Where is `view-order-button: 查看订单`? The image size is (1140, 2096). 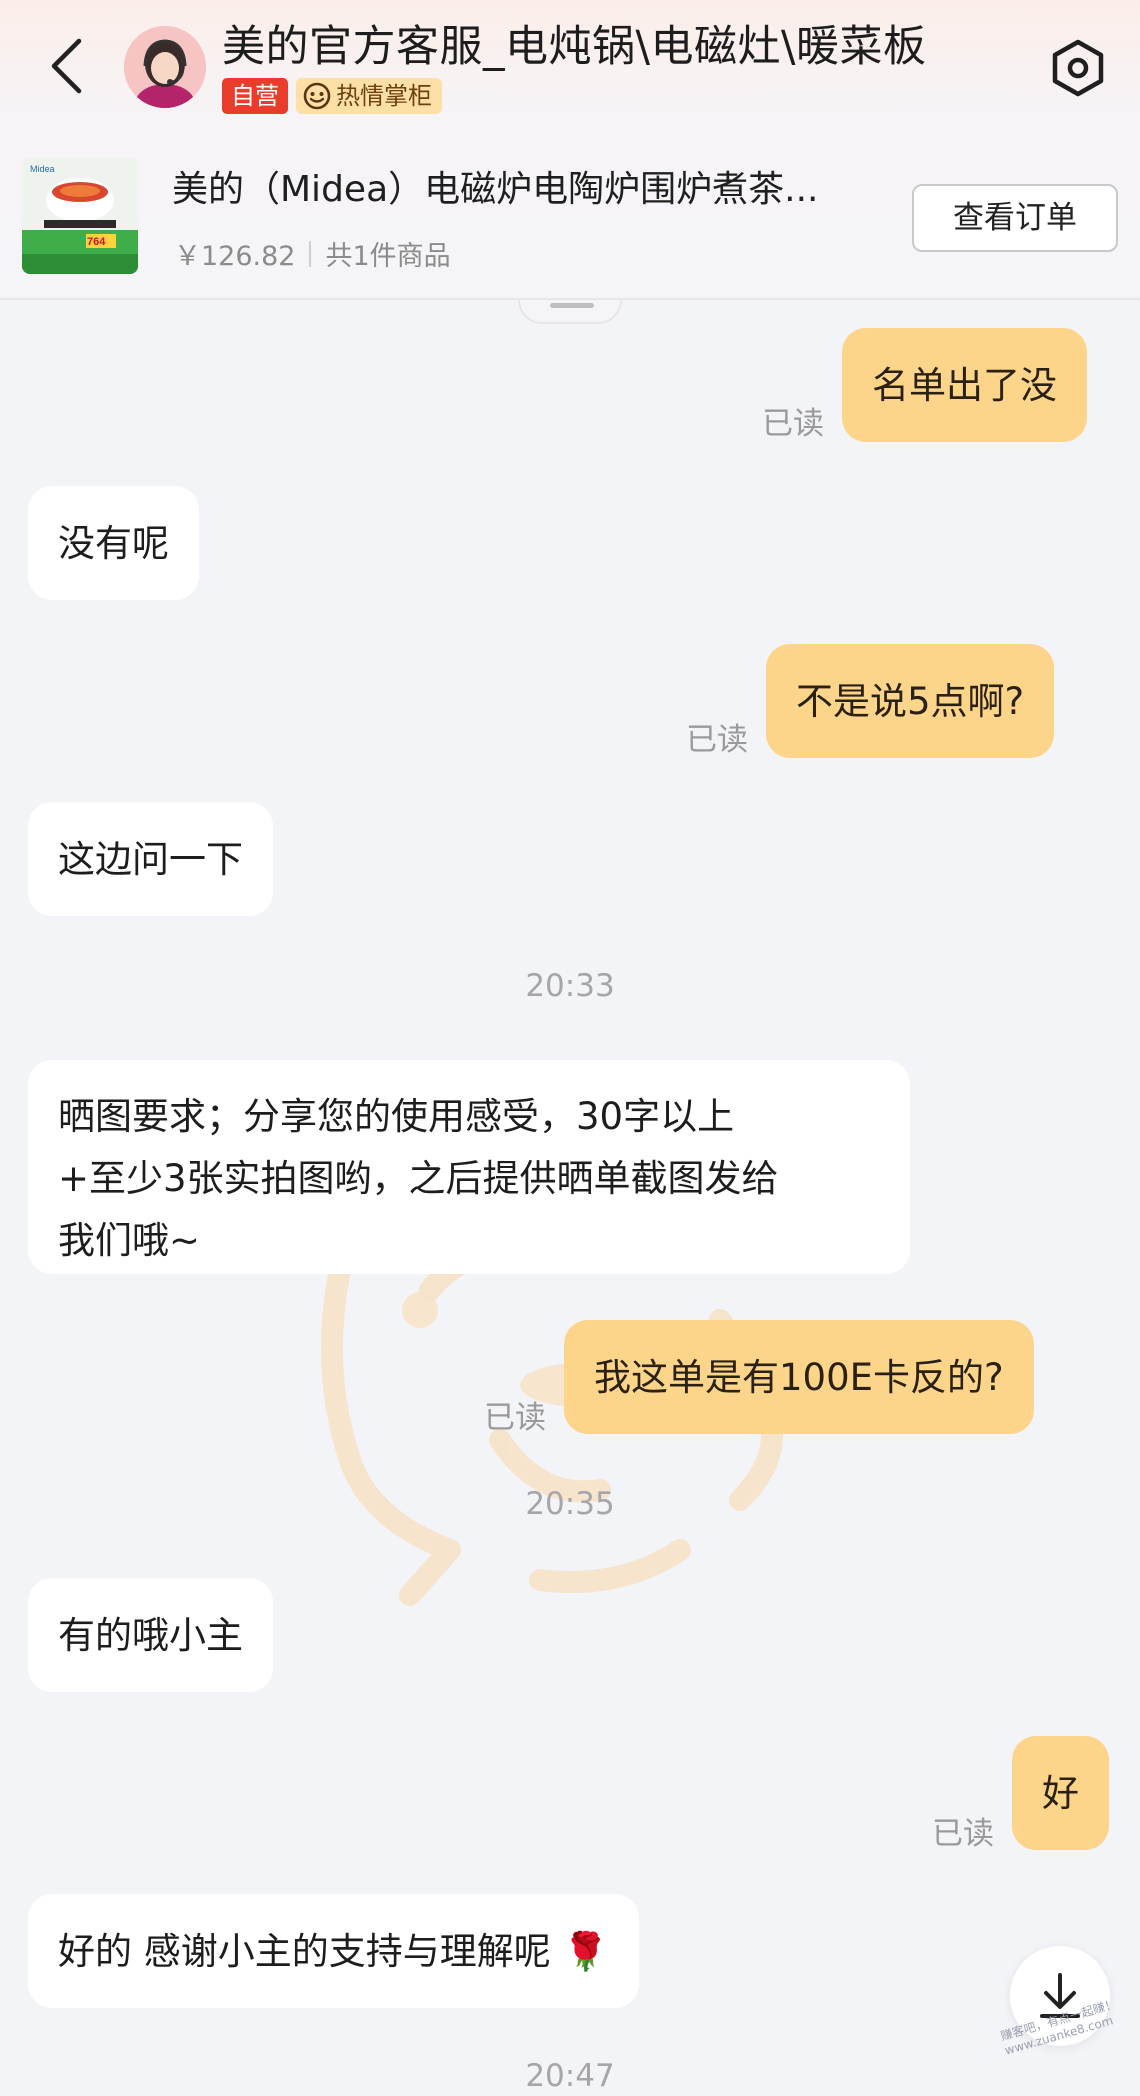 view-order-button: 查看订单 is located at coordinates (1015, 218).